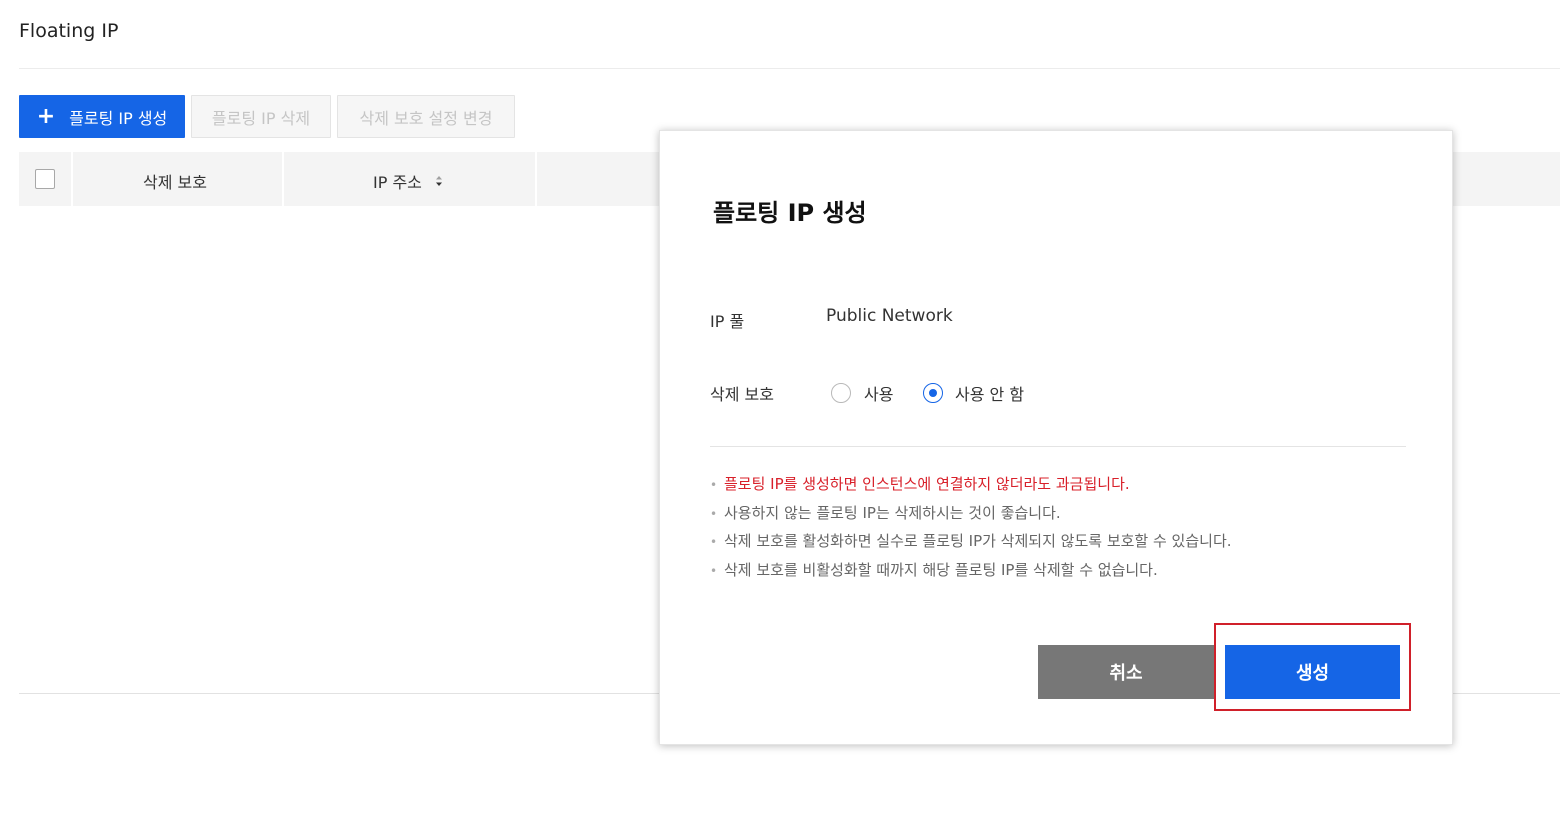  I want to click on dialog-title: 플로팅 IP 생성, so click(790, 213).